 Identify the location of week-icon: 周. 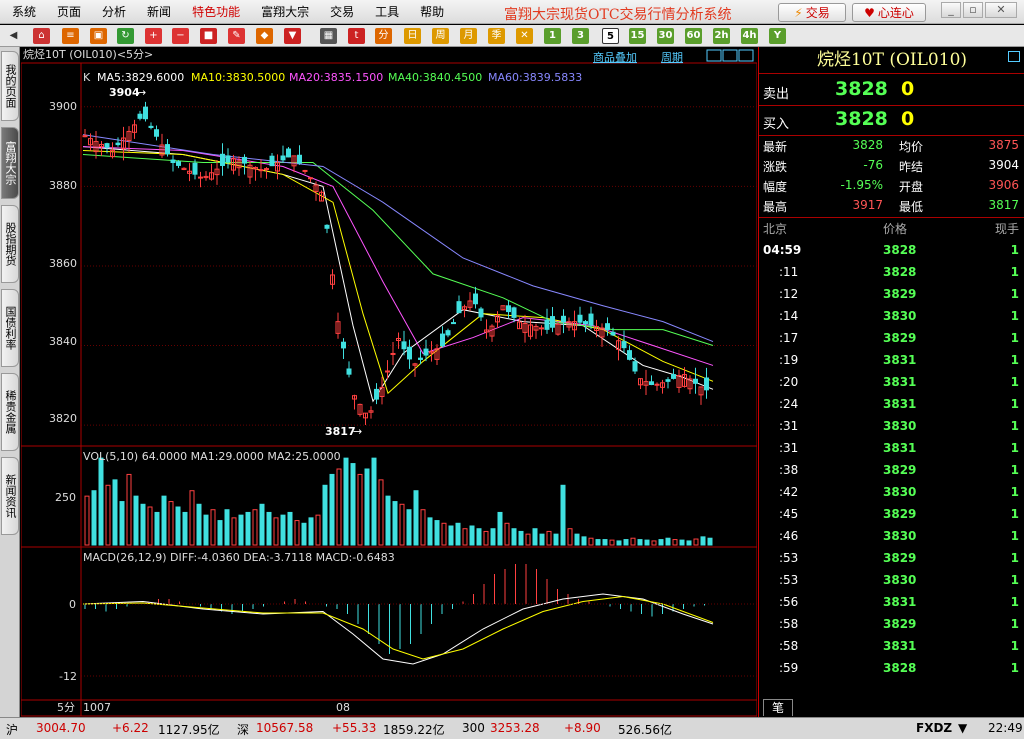
(440, 36).